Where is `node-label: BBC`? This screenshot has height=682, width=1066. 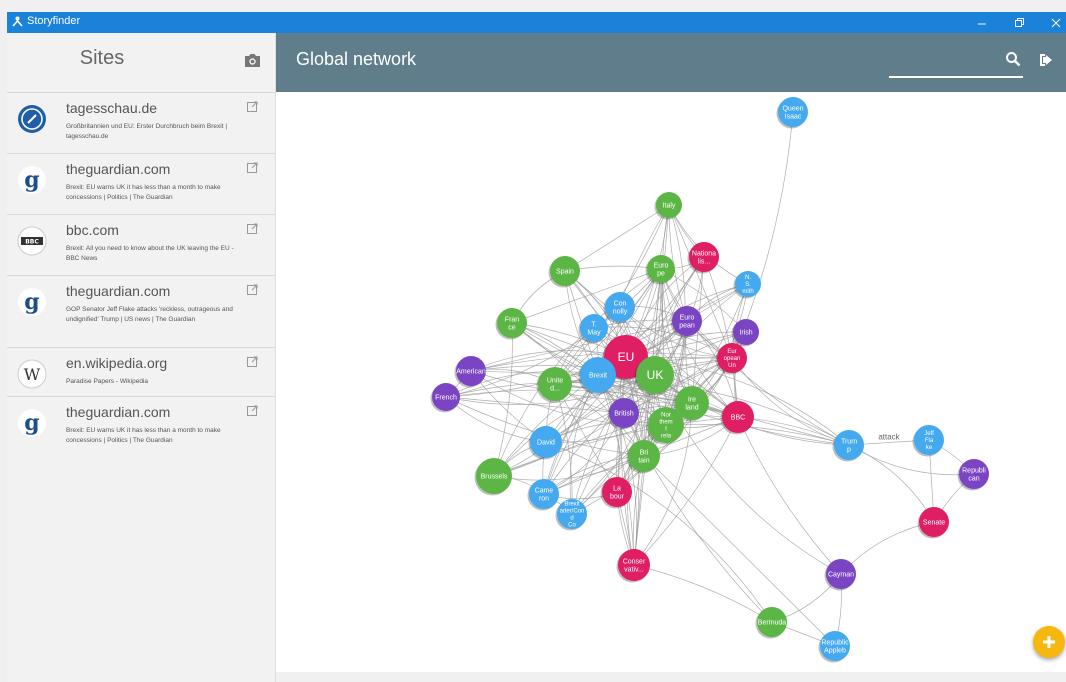 node-label: BBC is located at coordinates (738, 417).